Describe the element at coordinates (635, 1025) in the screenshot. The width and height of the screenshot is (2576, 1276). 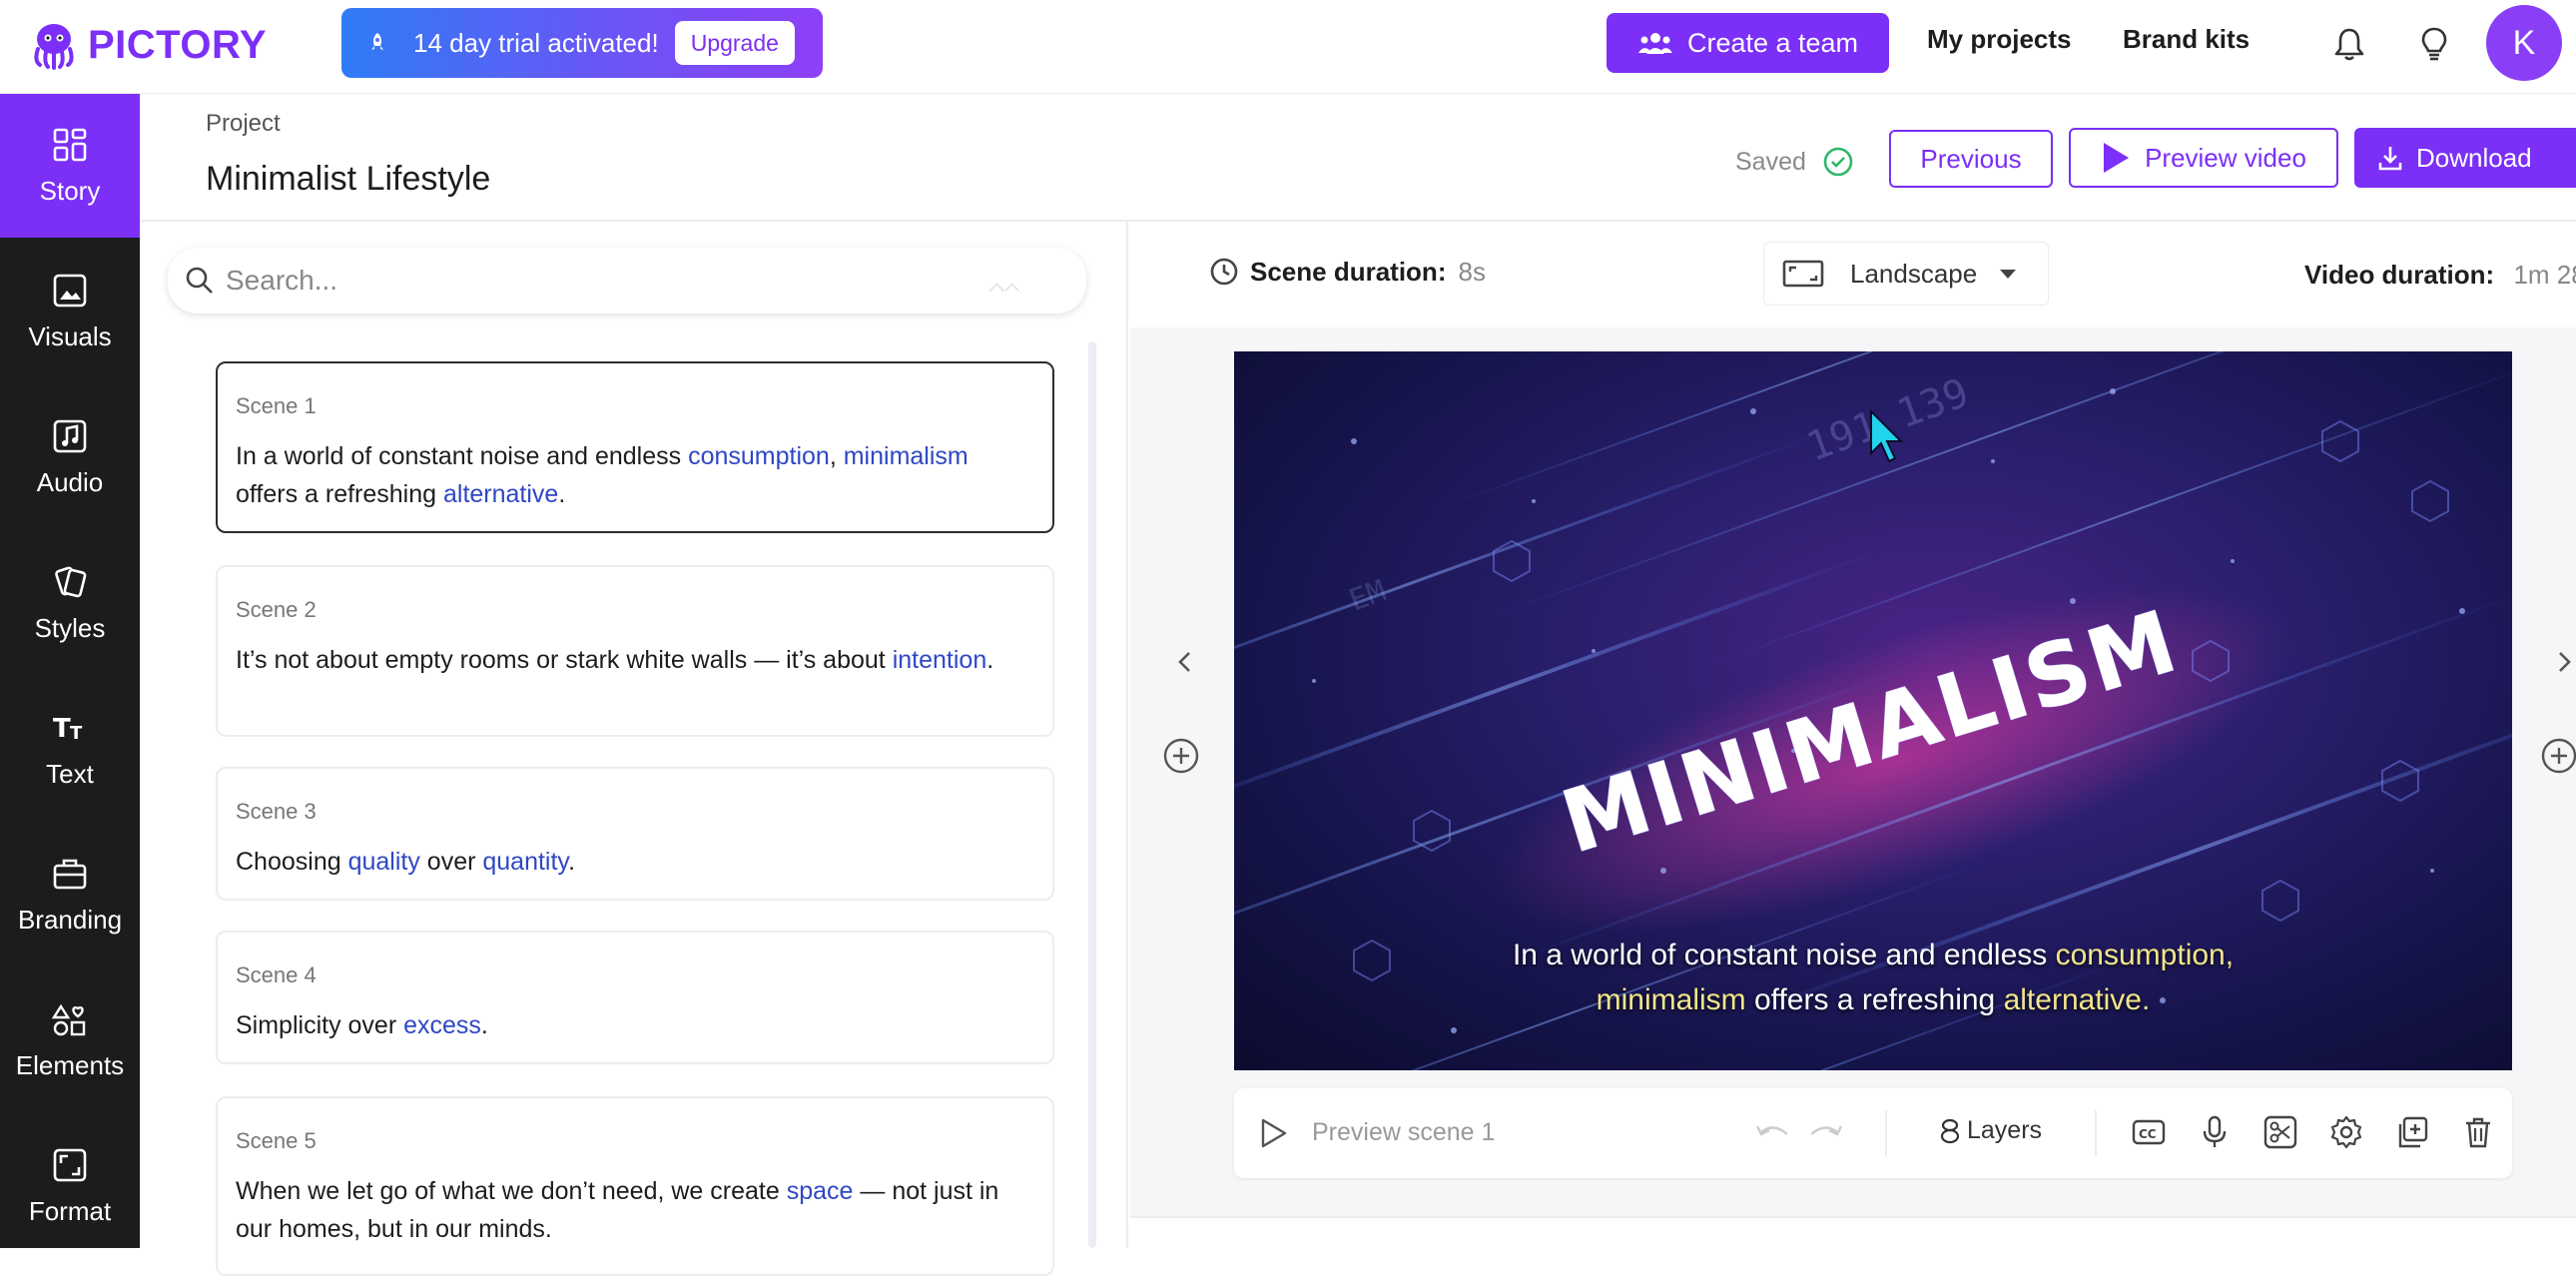
I see `scene-text: Simplicity over excess.` at that location.